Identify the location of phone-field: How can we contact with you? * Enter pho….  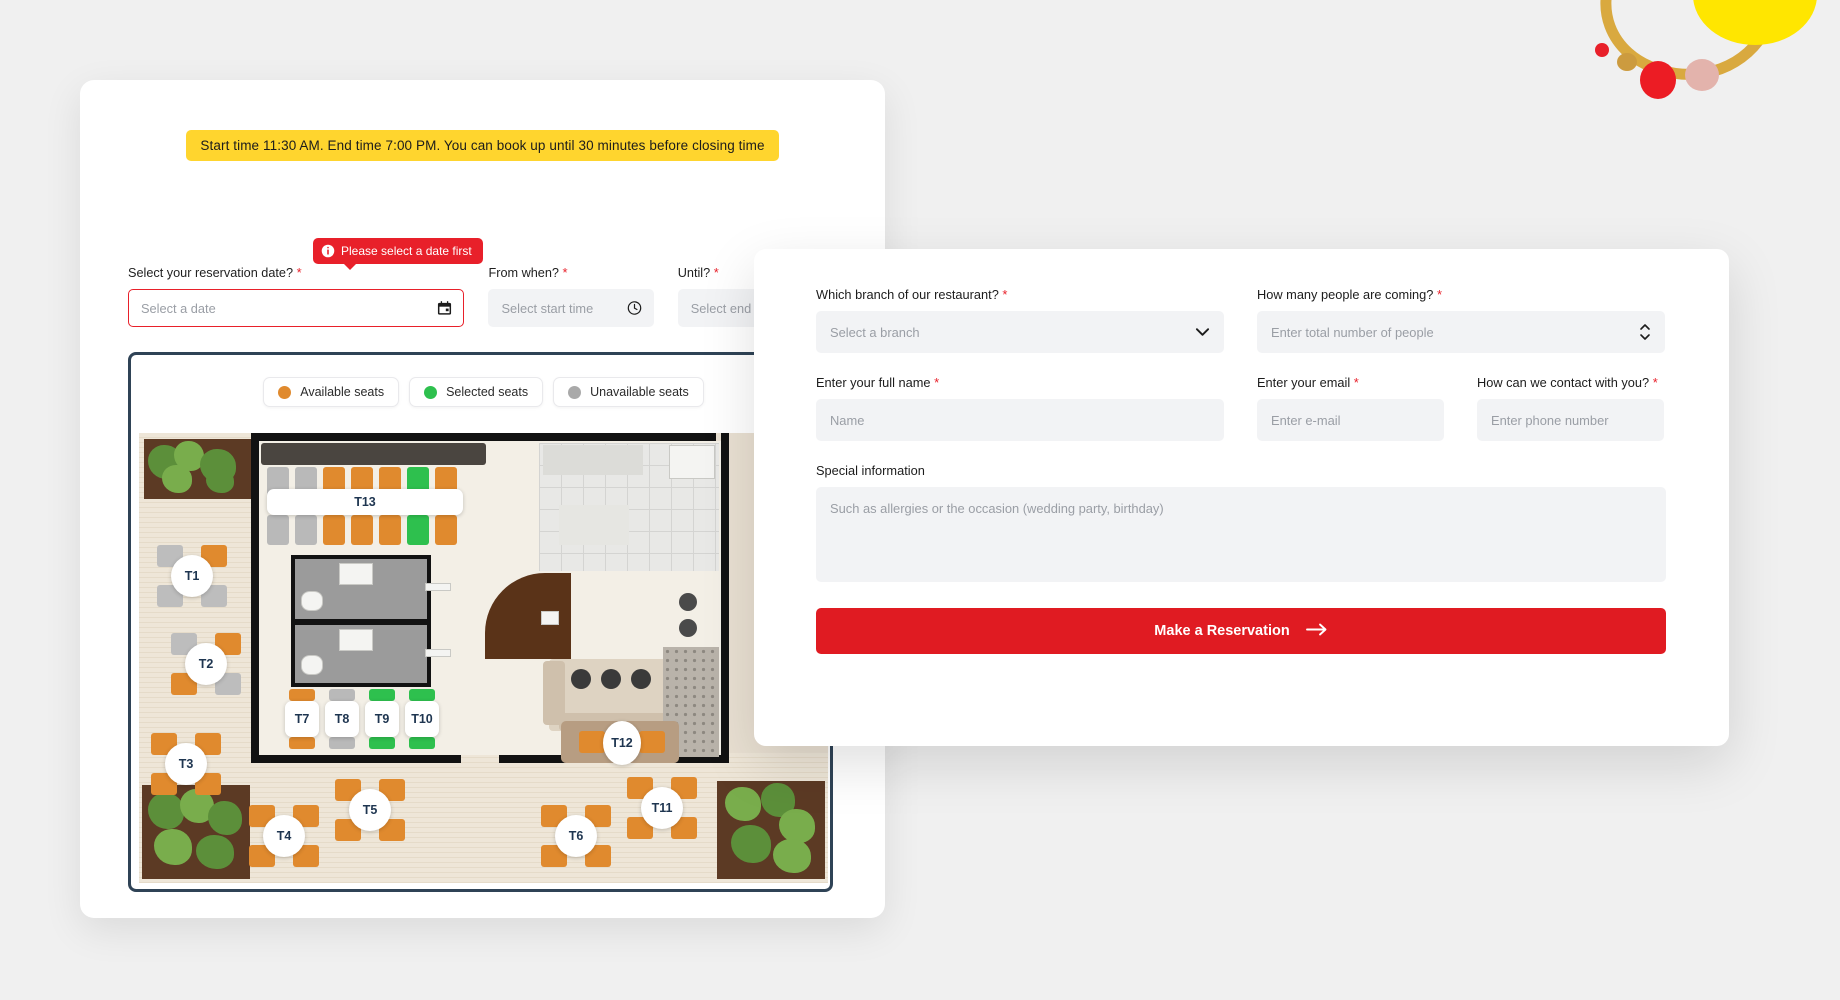
(1570, 408).